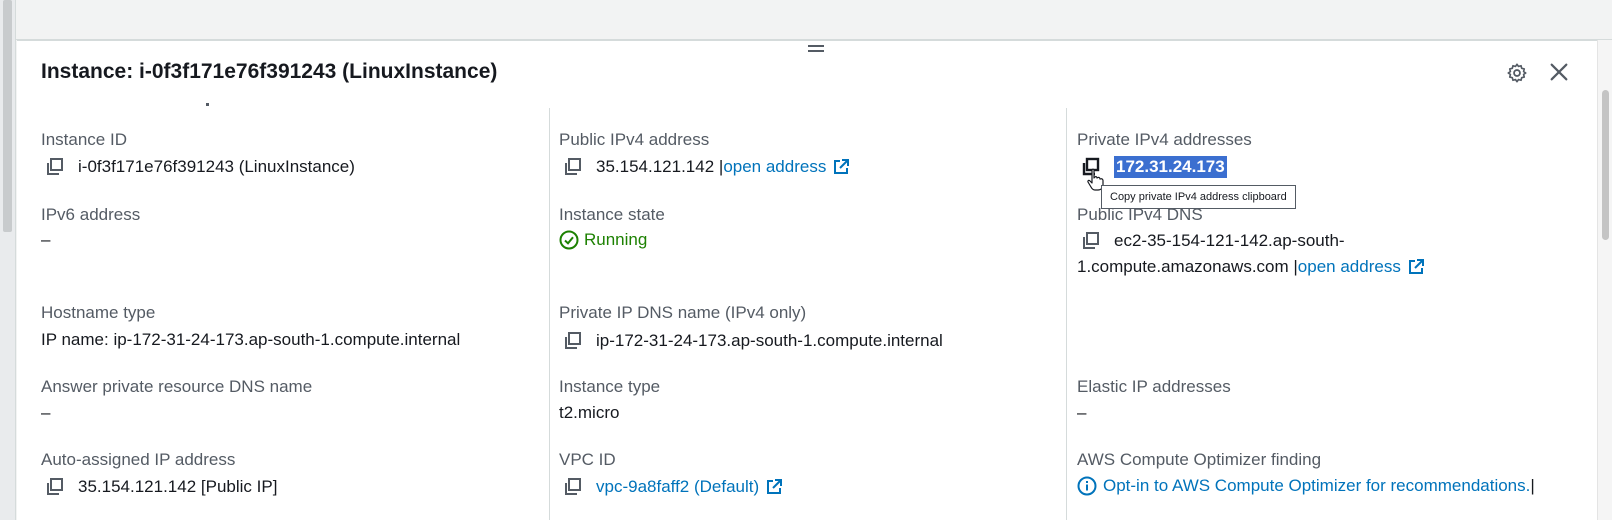 The width and height of the screenshot is (1612, 520). I want to click on private-ipv4-label: Private IPv4 addresses, so click(1164, 139).